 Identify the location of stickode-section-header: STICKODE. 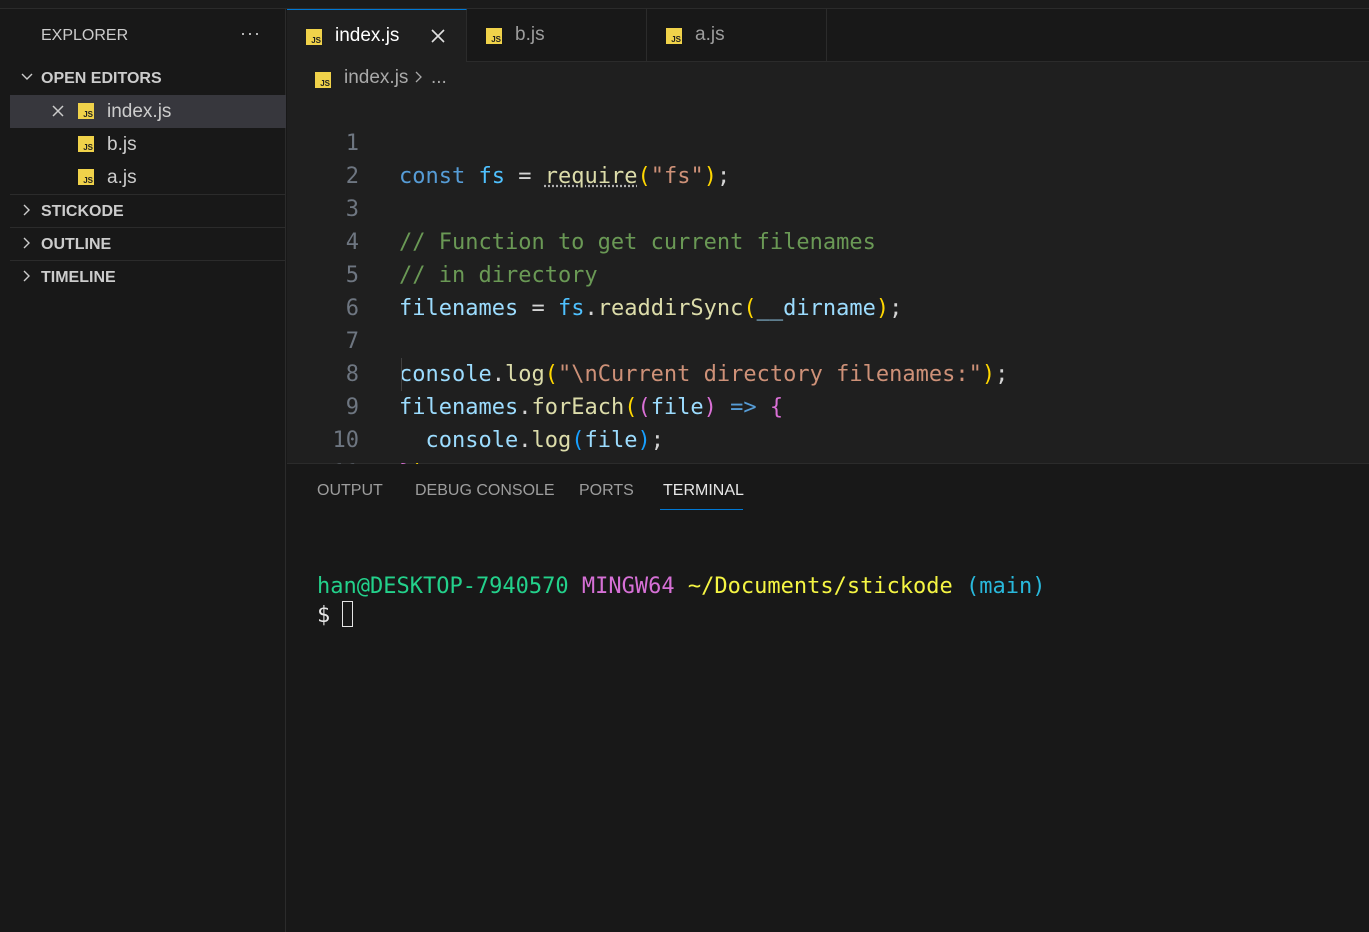
(148, 210).